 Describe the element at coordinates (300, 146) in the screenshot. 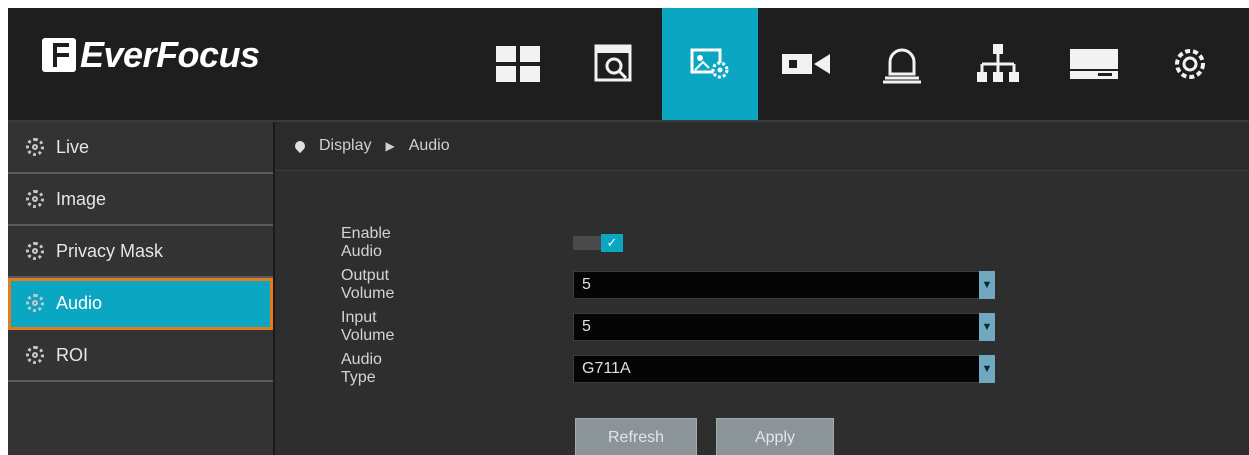

I see `location-pin-icon` at that location.